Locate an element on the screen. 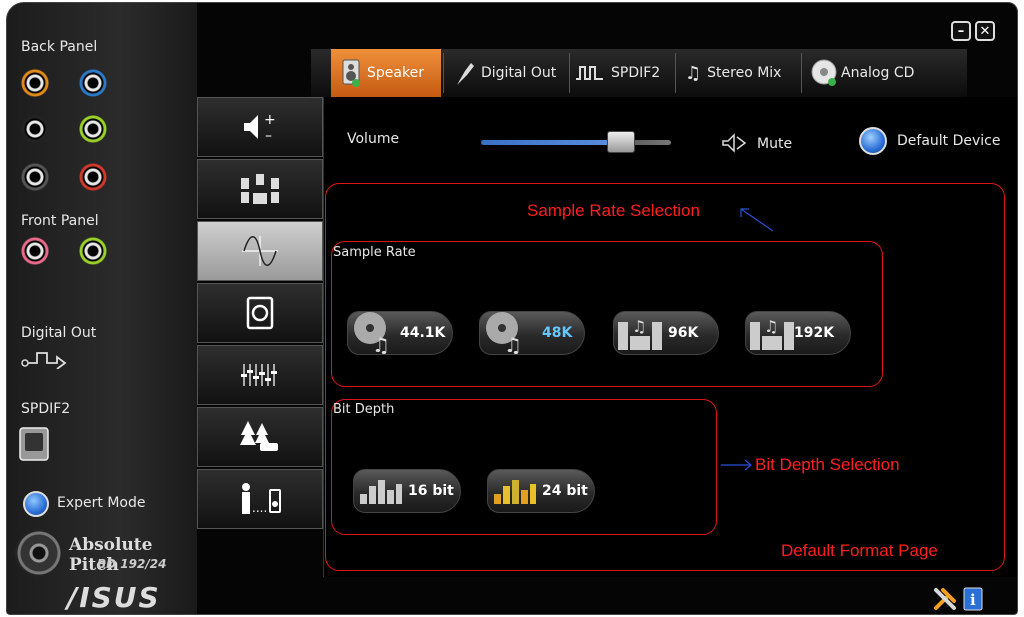  sample-rate-label: Sample Rate is located at coordinates (374, 252).